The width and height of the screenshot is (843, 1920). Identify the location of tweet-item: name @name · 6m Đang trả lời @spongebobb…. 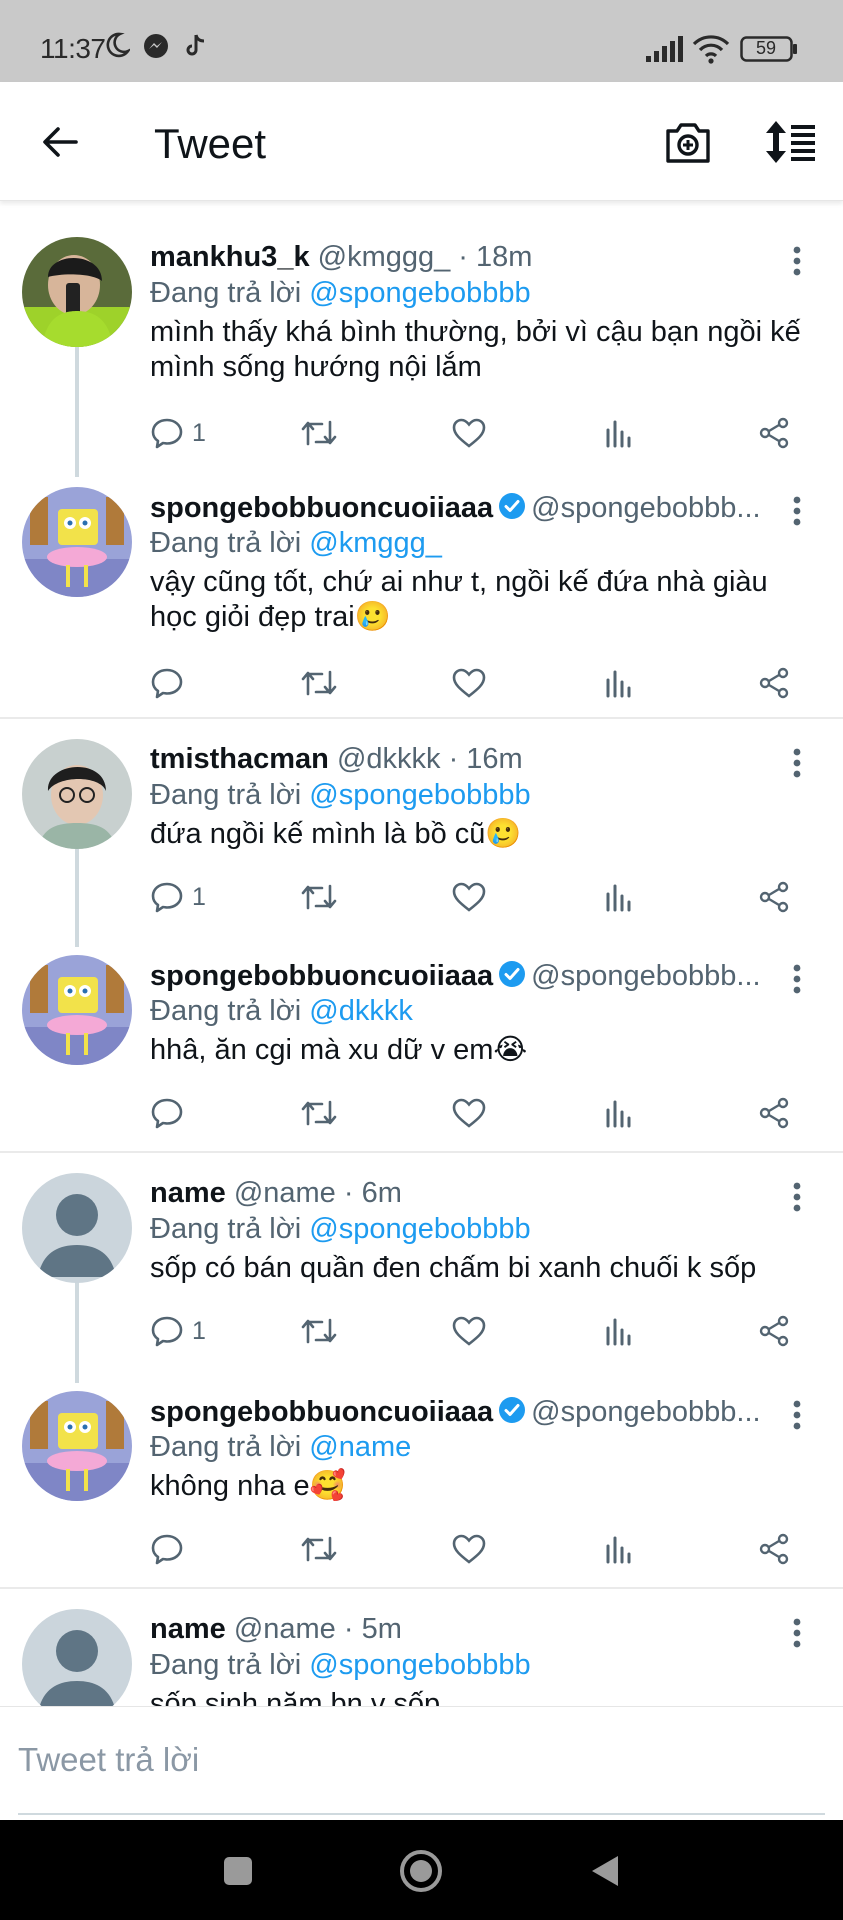
(421, 1274).